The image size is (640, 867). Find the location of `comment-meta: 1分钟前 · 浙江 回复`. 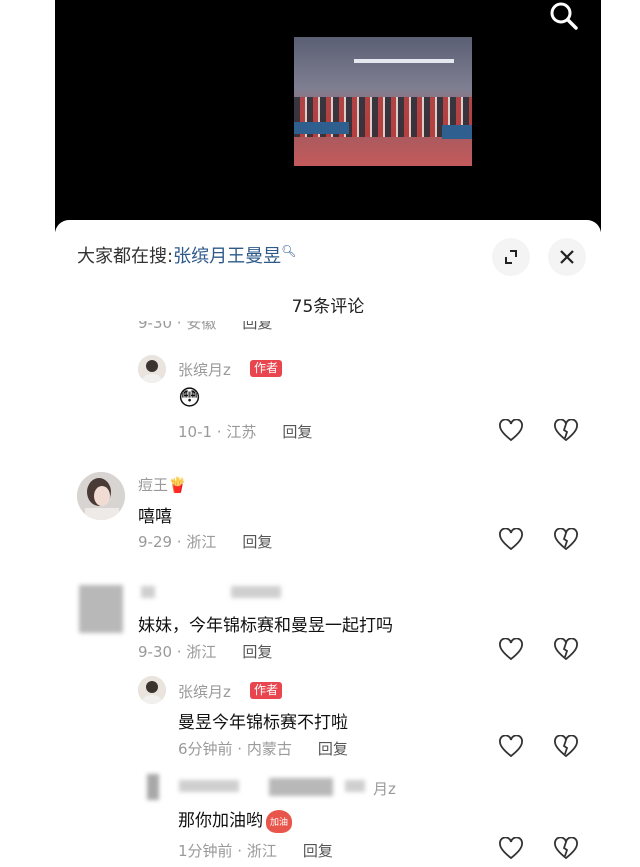

comment-meta: 1分钟前 · 浙江 回复 is located at coordinates (255, 851).